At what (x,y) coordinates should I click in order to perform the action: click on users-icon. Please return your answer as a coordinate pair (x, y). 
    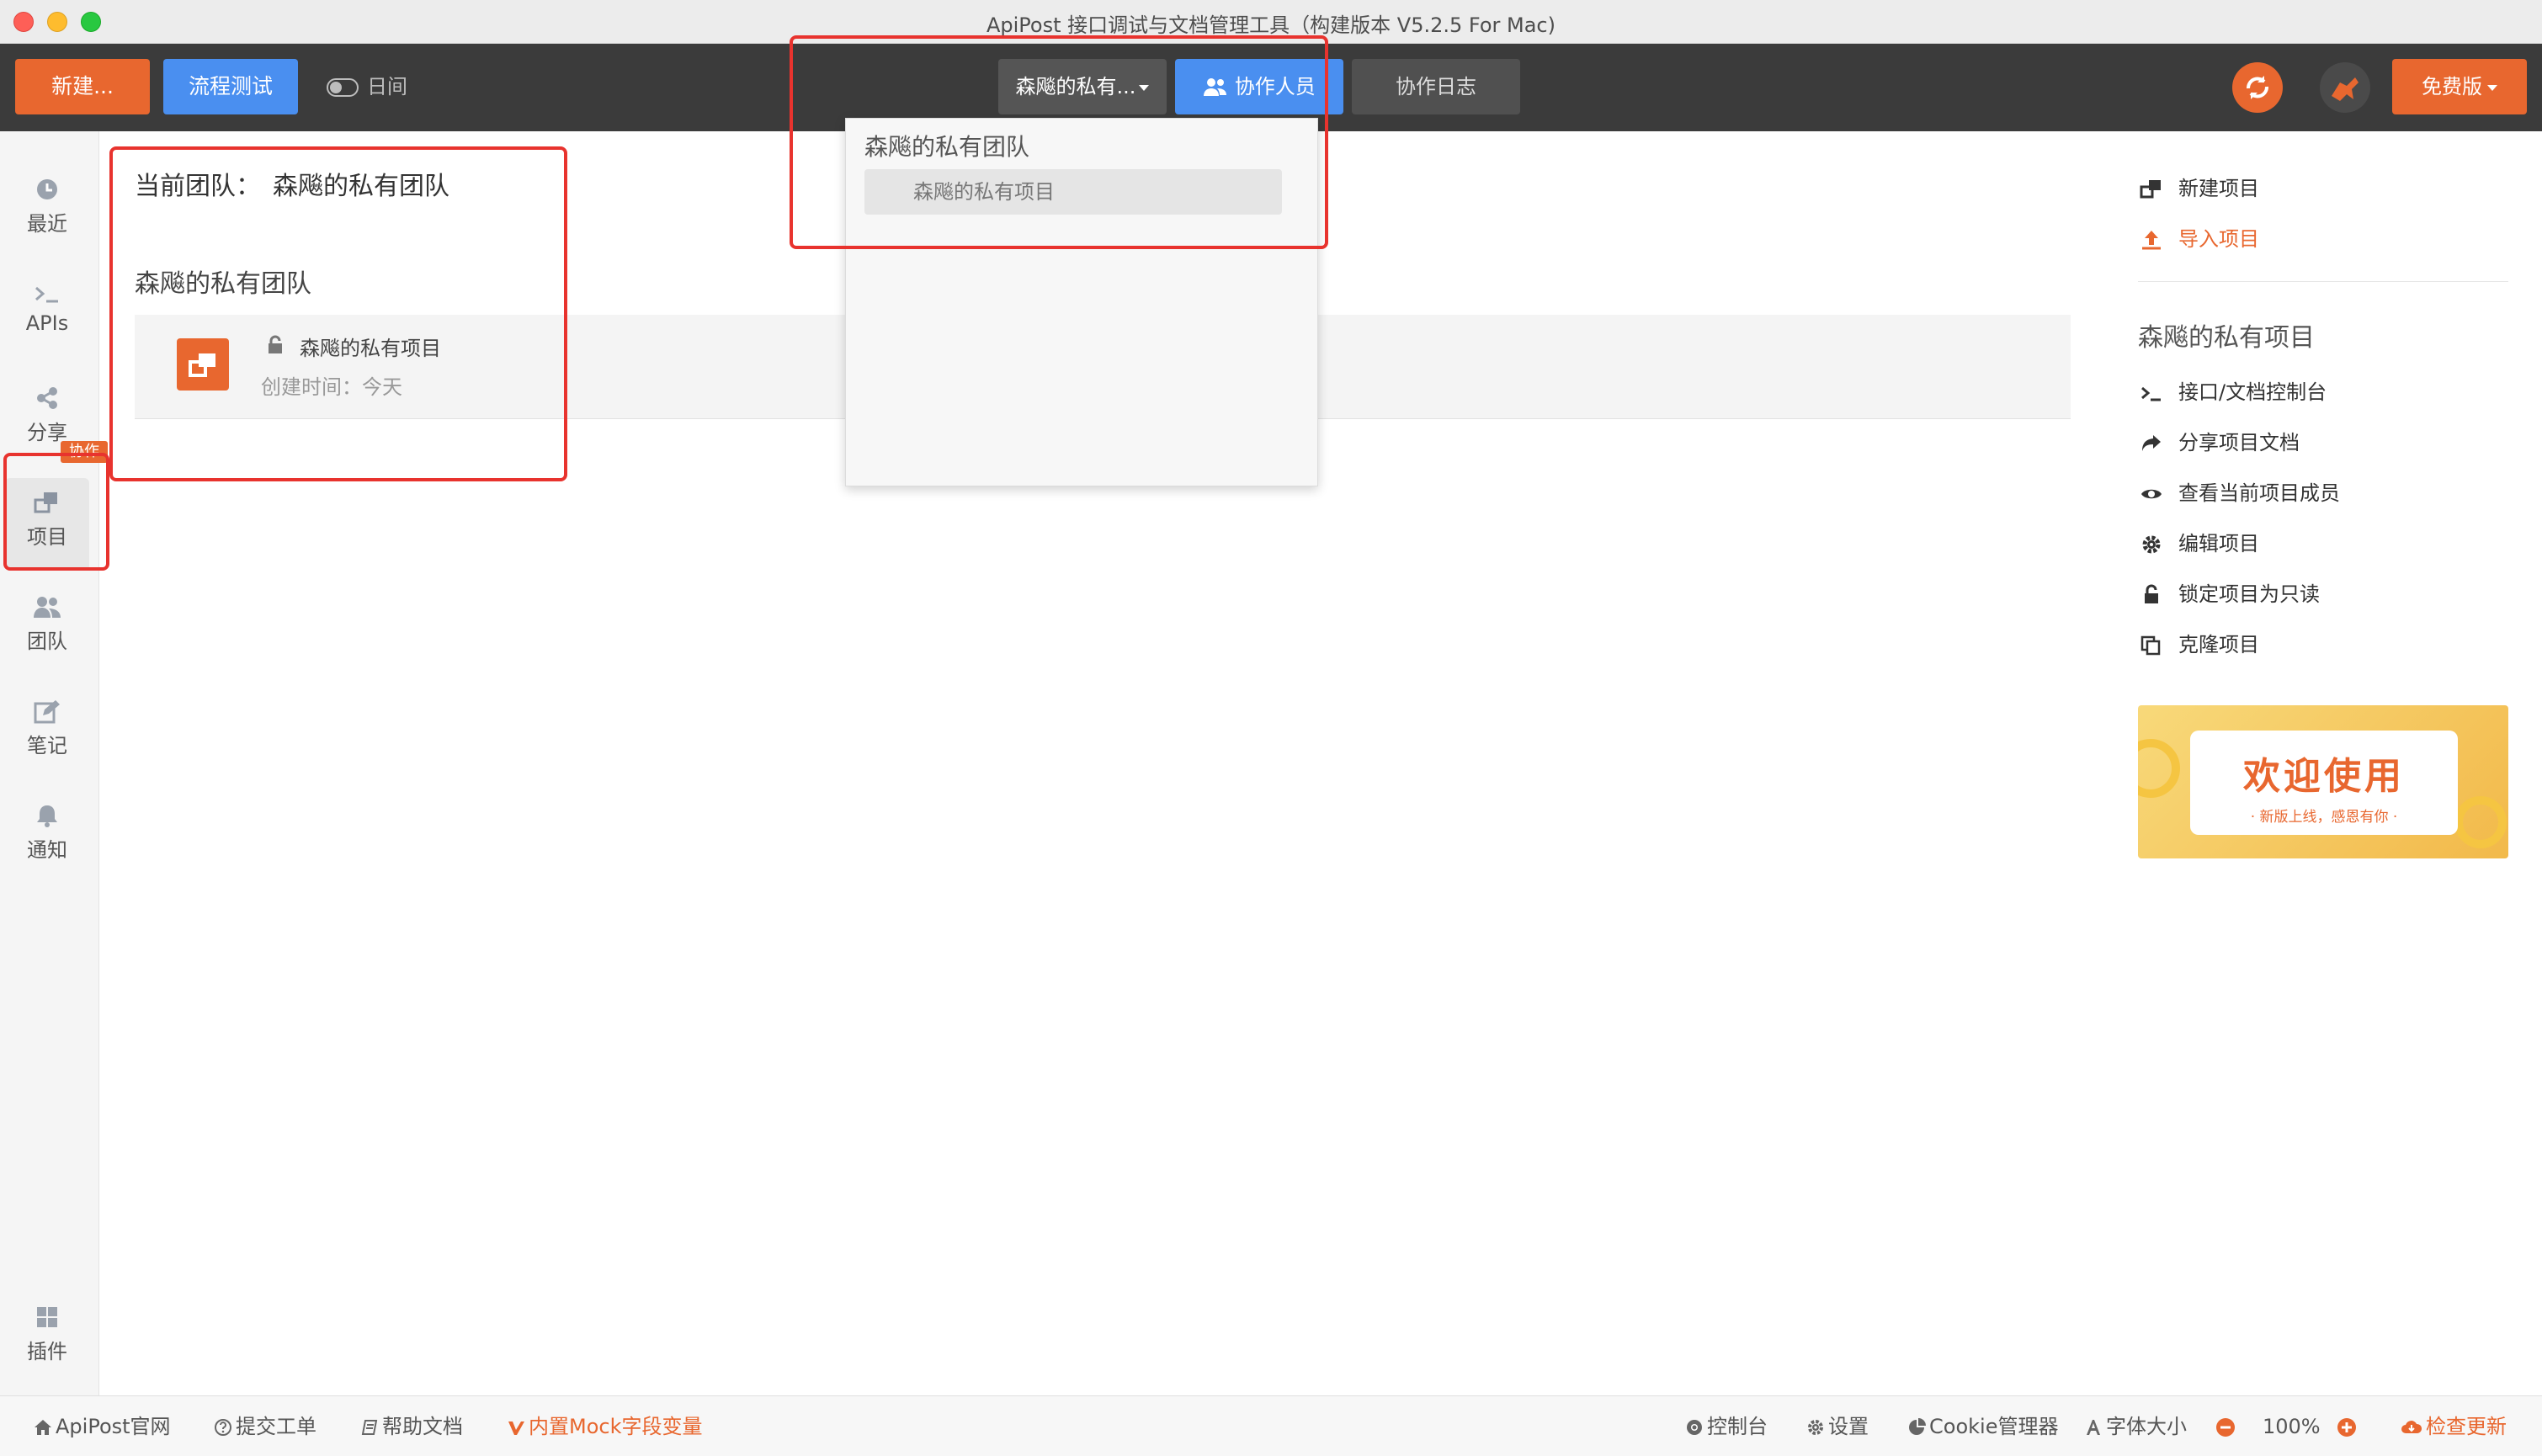
    Looking at the image, I should click on (1215, 87).